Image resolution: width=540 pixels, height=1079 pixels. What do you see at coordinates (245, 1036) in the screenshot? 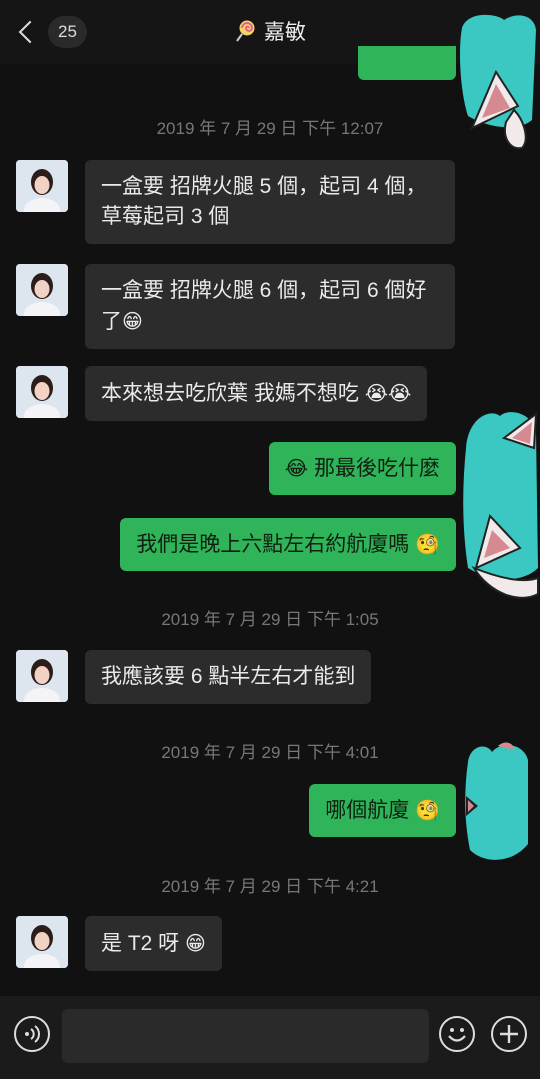
I see `message-input` at bounding box center [245, 1036].